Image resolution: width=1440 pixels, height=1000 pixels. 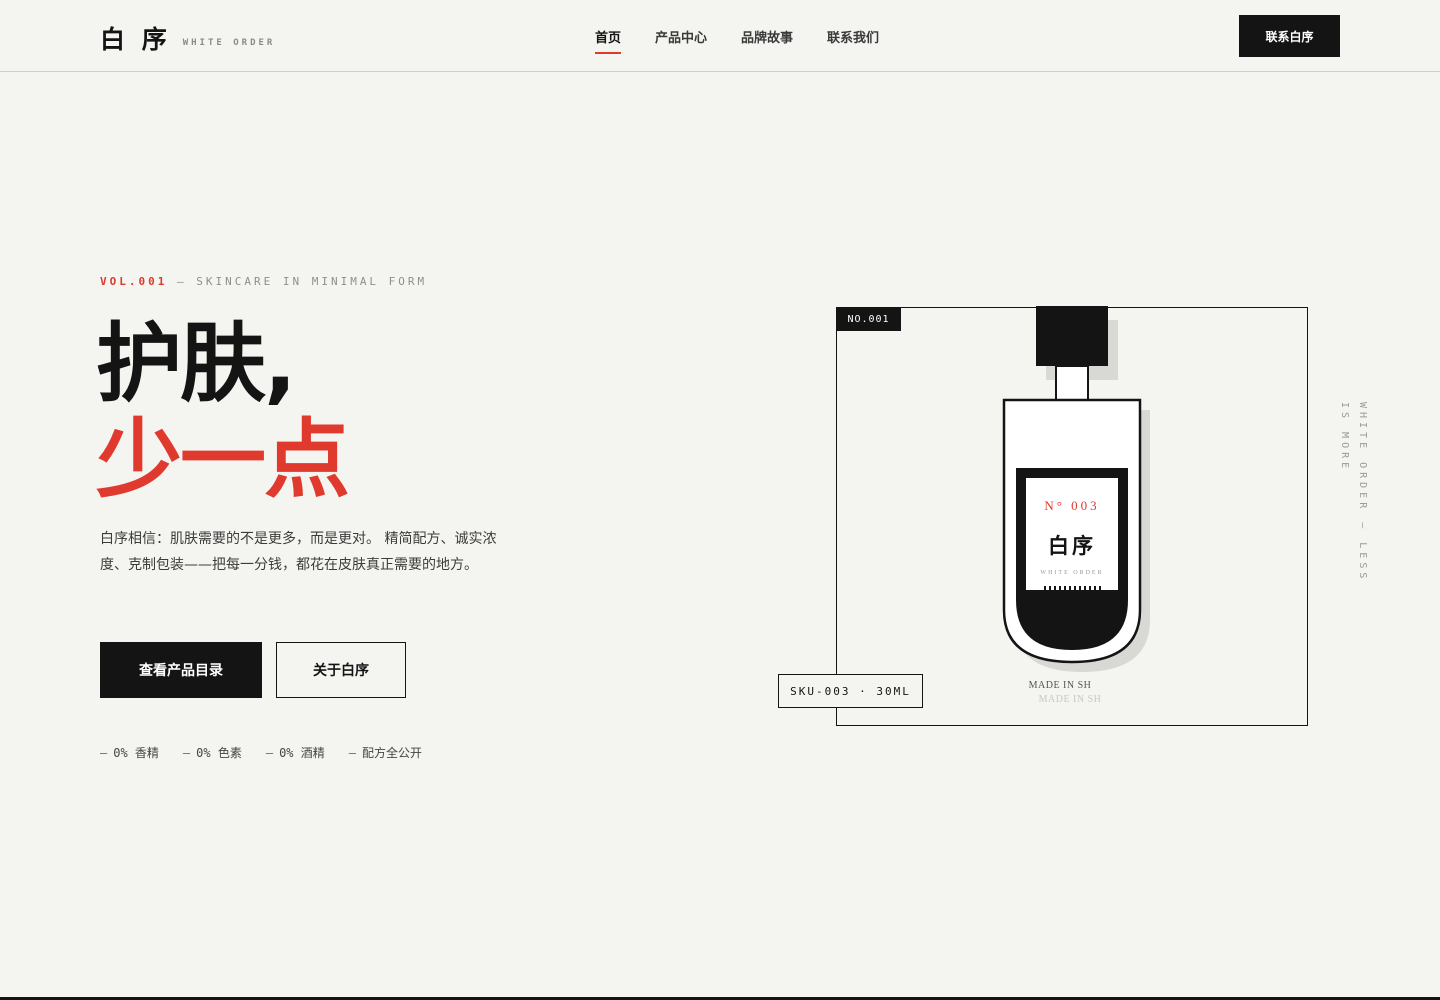 What do you see at coordinates (341, 670) in the screenshot?
I see `about-button: 关于白序` at bounding box center [341, 670].